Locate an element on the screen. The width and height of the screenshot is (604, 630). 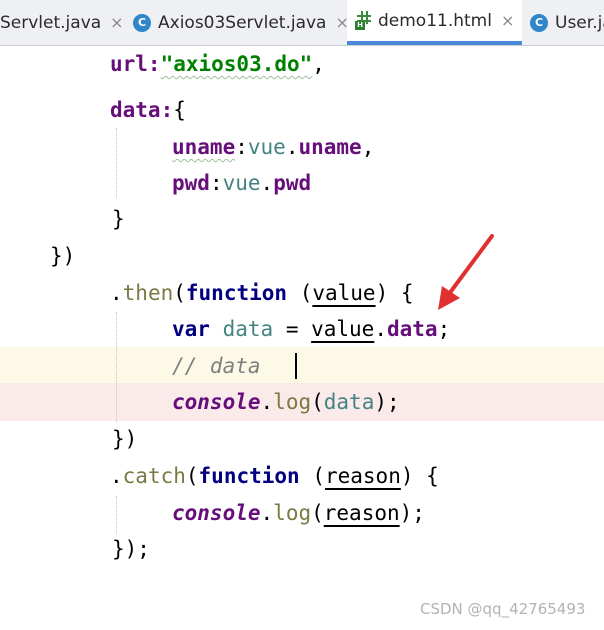
text-caret is located at coordinates (296, 366).